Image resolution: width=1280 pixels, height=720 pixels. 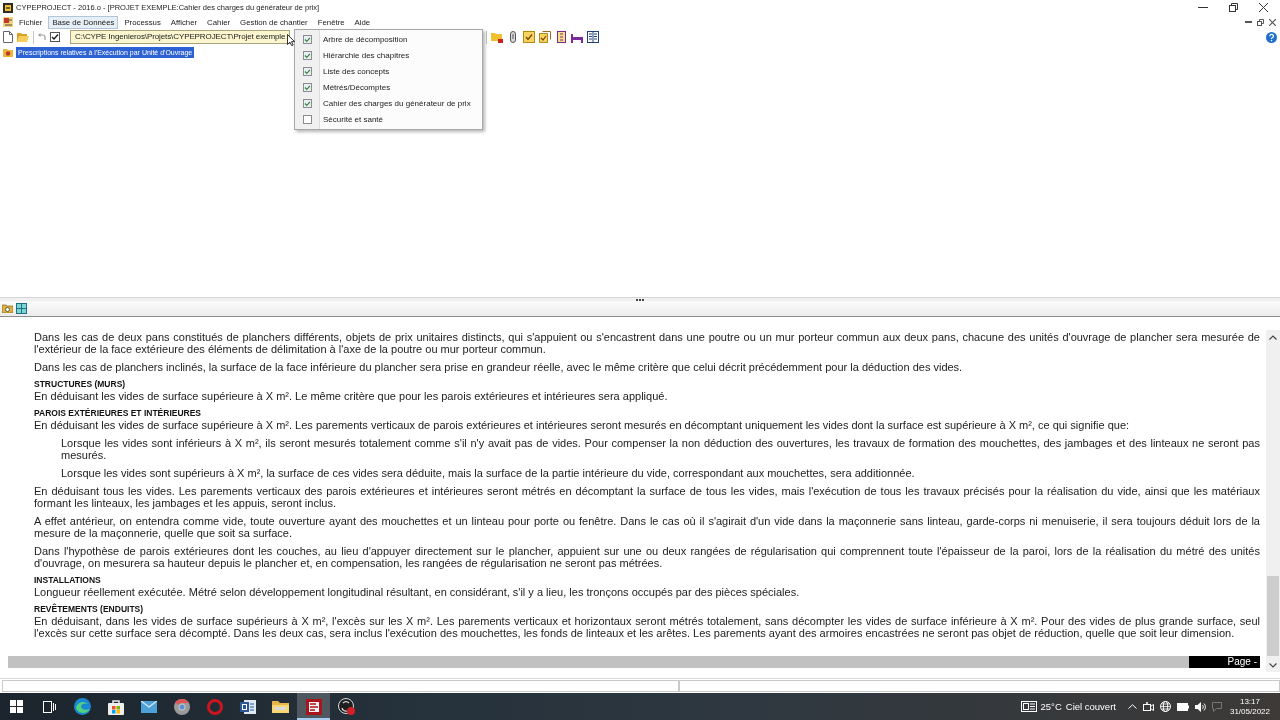 I want to click on grip-icon, so click(x=640, y=299).